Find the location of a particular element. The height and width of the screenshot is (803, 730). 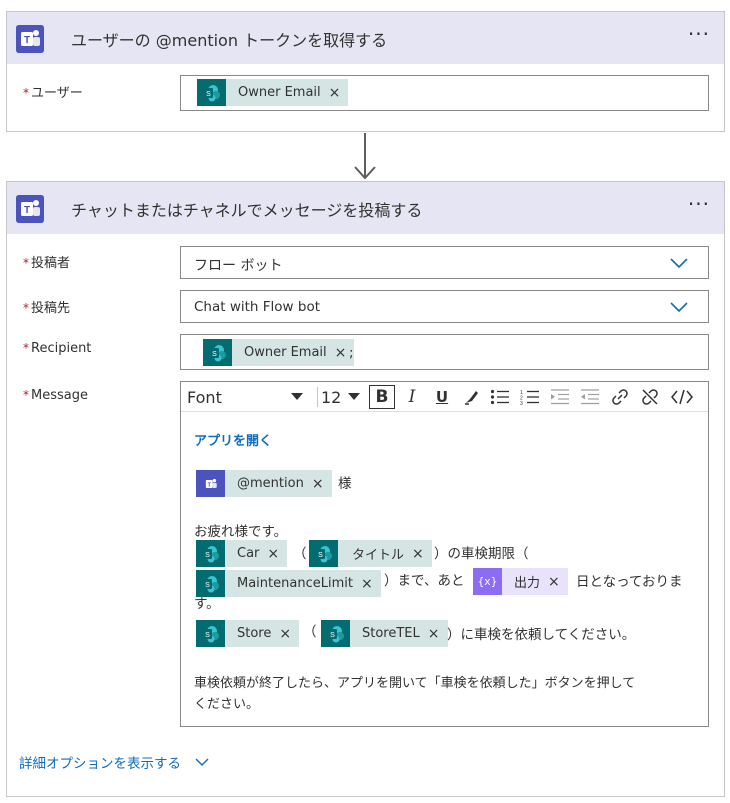

recipient-field: S Owner Email × ; is located at coordinates (444, 352).